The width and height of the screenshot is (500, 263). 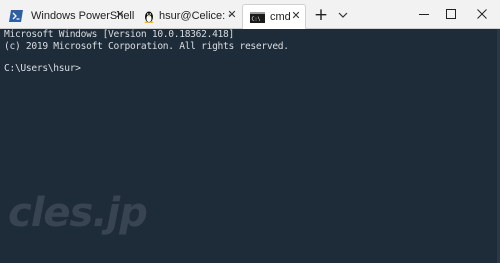 I want to click on new-tab-button: +, so click(x=321, y=15).